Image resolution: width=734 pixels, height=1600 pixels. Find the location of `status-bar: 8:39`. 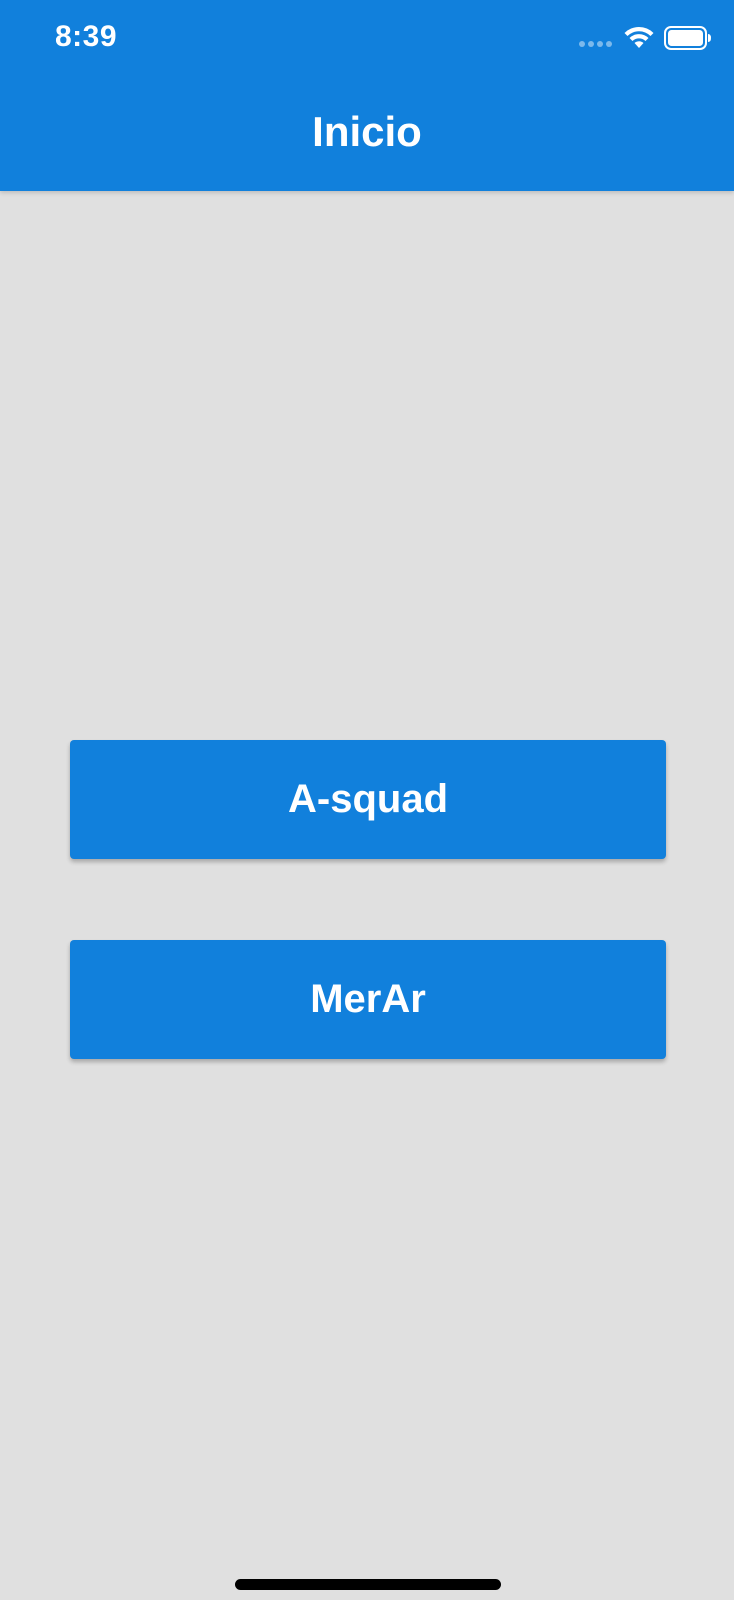

status-bar: 8:39 is located at coordinates (367, 40).